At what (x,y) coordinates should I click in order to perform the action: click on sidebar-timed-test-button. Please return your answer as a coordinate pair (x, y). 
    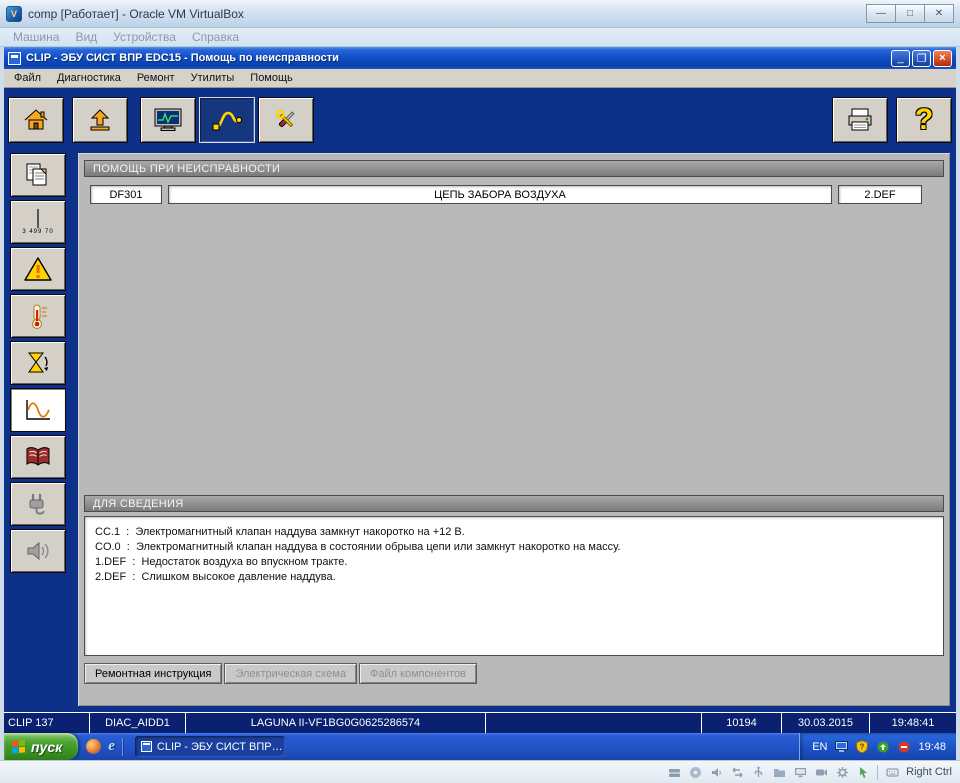
    Looking at the image, I should click on (38, 363).